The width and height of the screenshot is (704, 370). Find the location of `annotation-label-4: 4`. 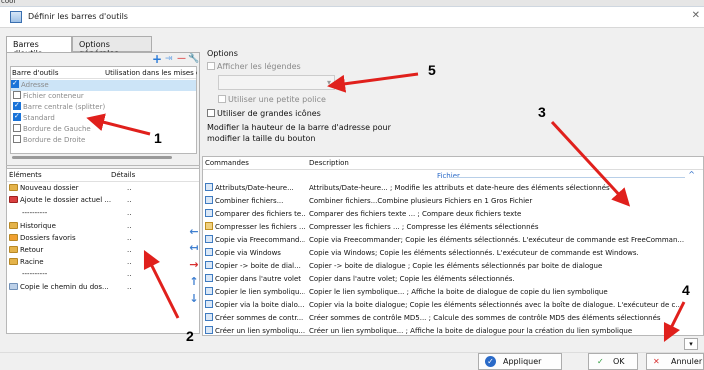

annotation-label-4: 4 is located at coordinates (686, 290).